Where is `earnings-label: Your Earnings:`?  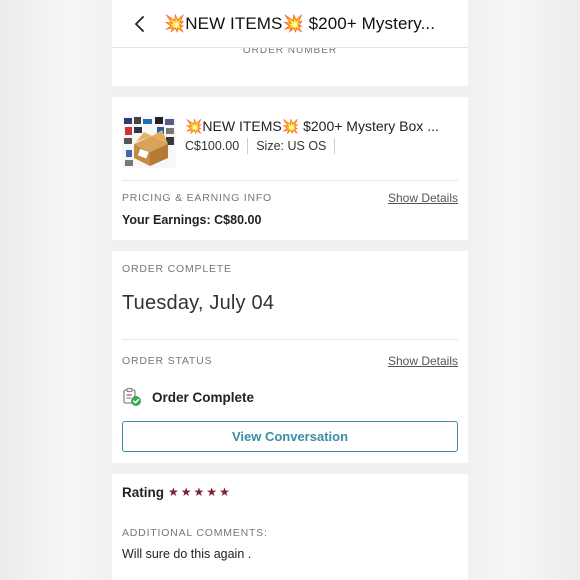
earnings-label: Your Earnings: is located at coordinates (166, 220).